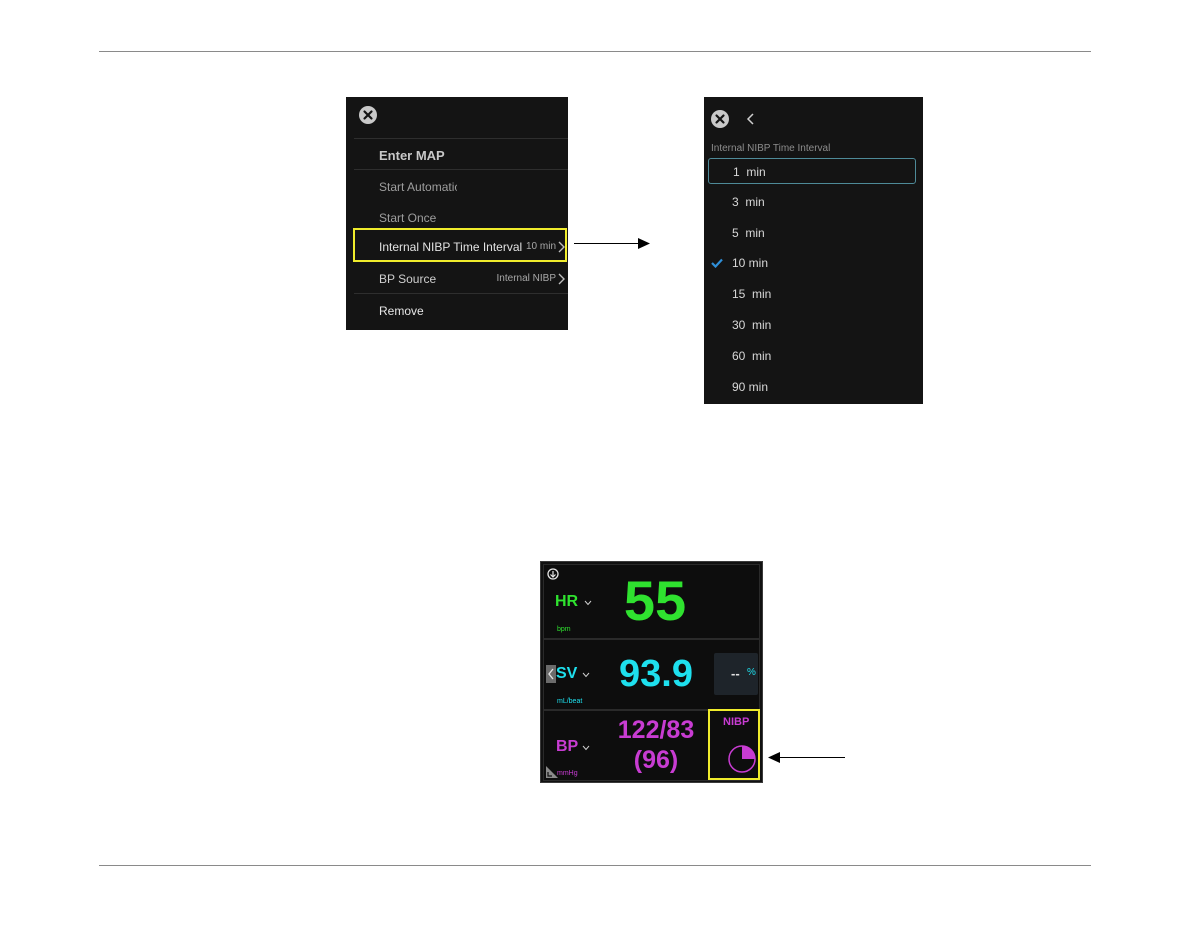 This screenshot has height=936, width=1190. I want to click on menu-item-label: BP Source, so click(408, 279).